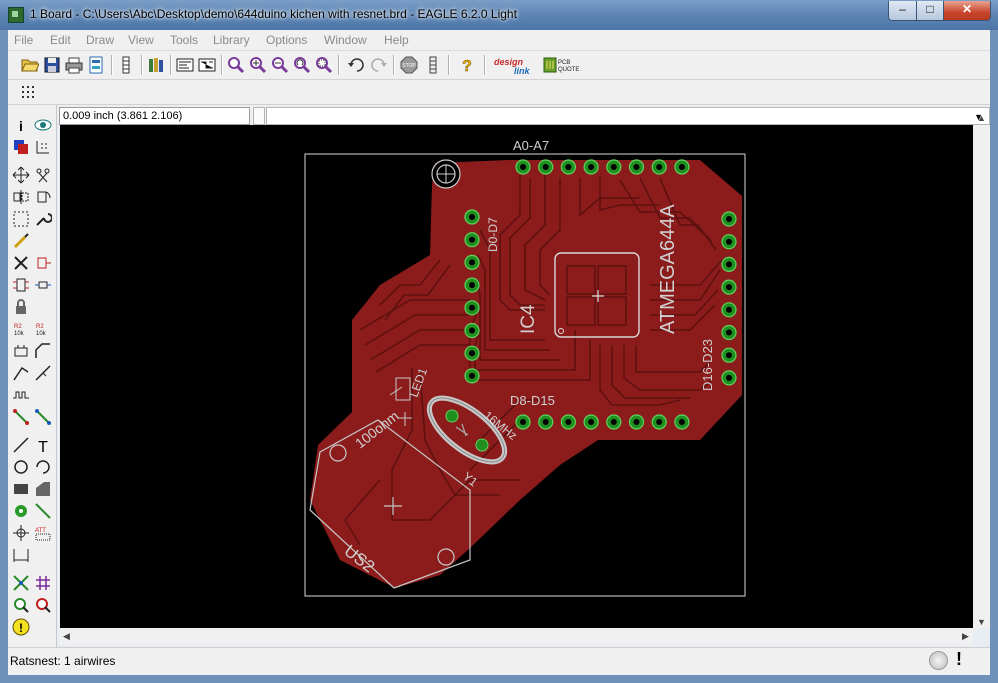 This screenshot has height=683, width=998. Describe the element at coordinates (43, 373) in the screenshot. I see `route-icon` at that location.